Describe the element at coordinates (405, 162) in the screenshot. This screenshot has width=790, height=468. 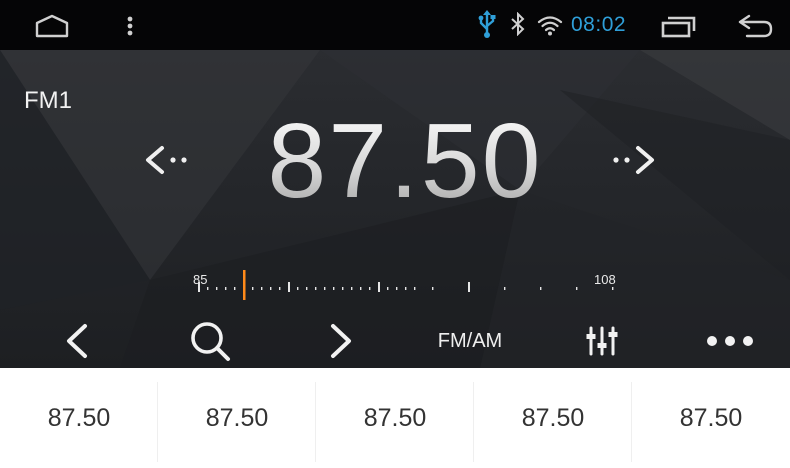
I see `frequency-display: 87.50` at that location.